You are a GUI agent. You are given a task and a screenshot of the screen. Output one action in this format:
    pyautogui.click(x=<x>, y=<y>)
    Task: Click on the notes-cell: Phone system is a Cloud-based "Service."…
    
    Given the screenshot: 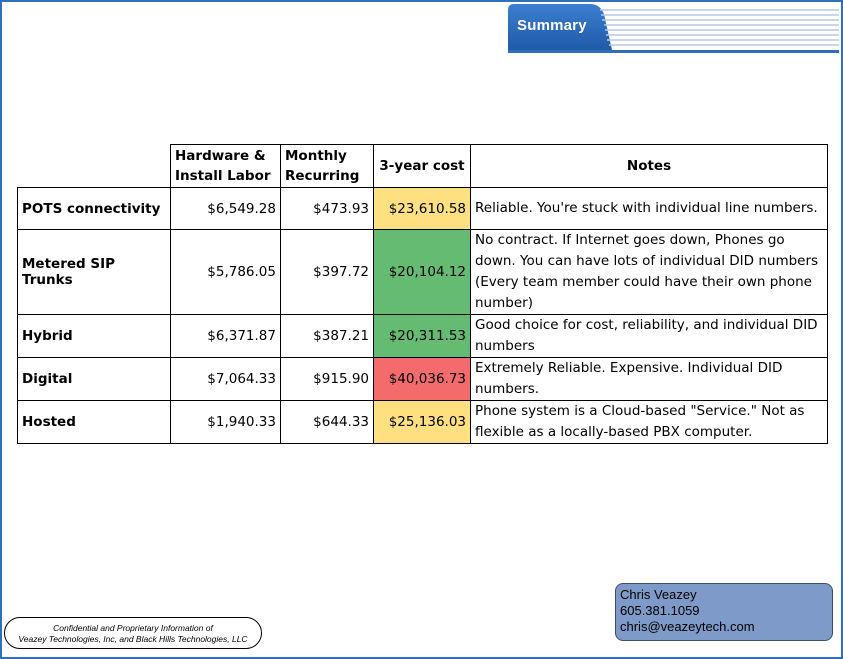 What is the action you would take?
    pyautogui.click(x=649, y=422)
    